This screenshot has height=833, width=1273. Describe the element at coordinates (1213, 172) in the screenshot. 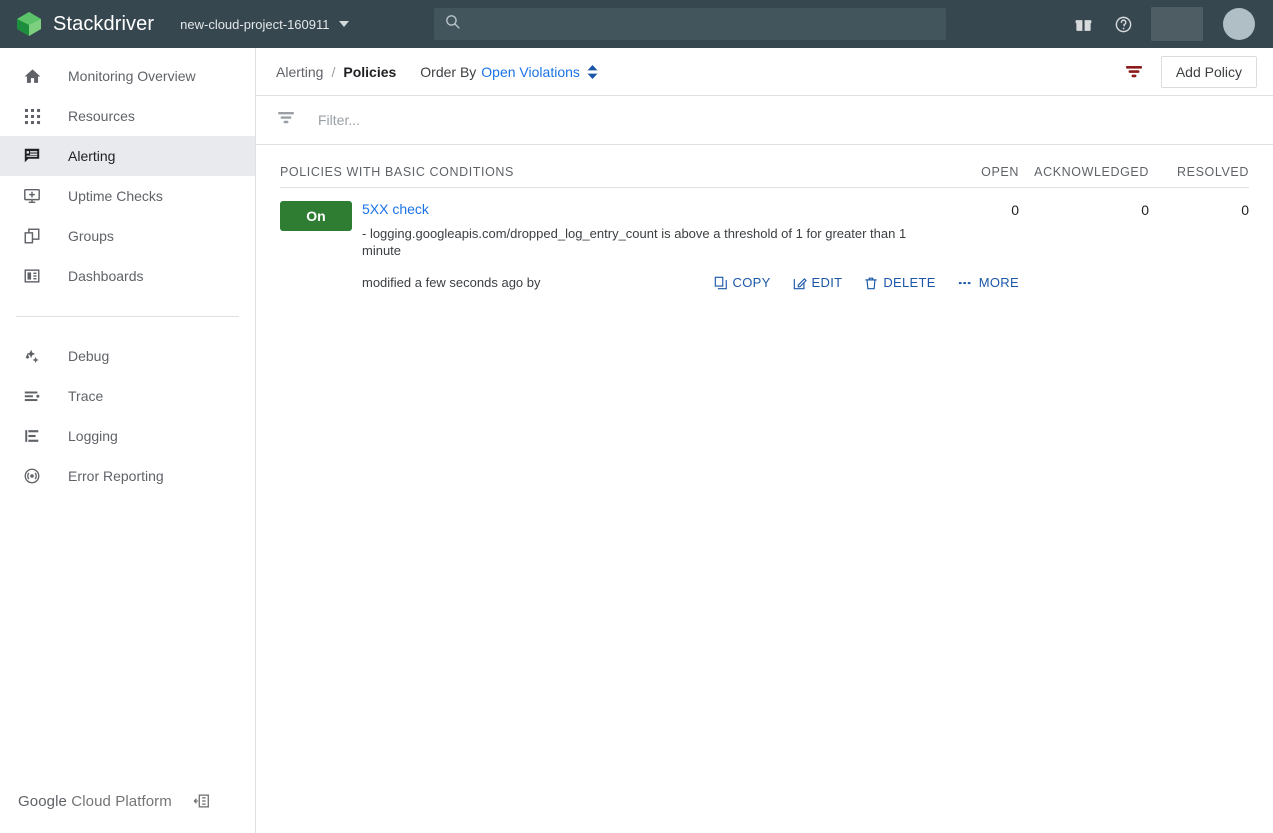

I see `column-header-resolved: RESOLVED` at that location.